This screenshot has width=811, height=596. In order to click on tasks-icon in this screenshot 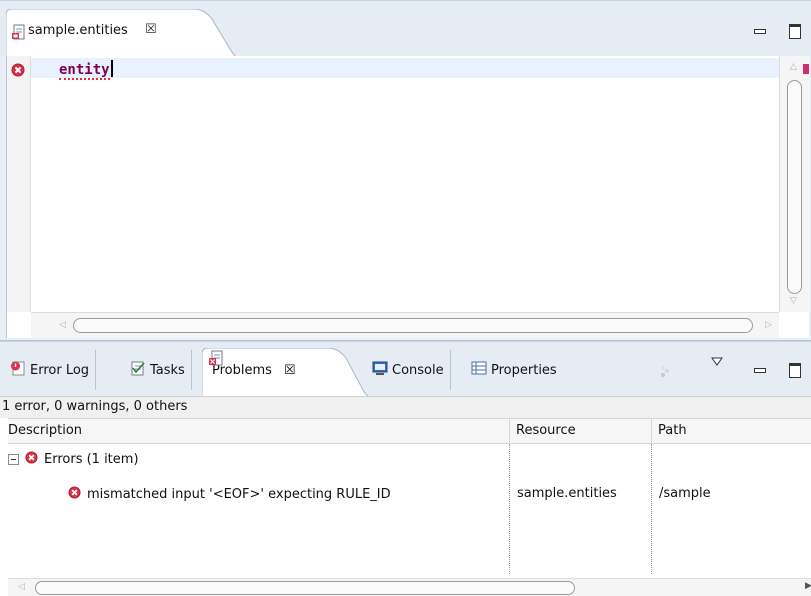, I will do `click(138, 370)`.